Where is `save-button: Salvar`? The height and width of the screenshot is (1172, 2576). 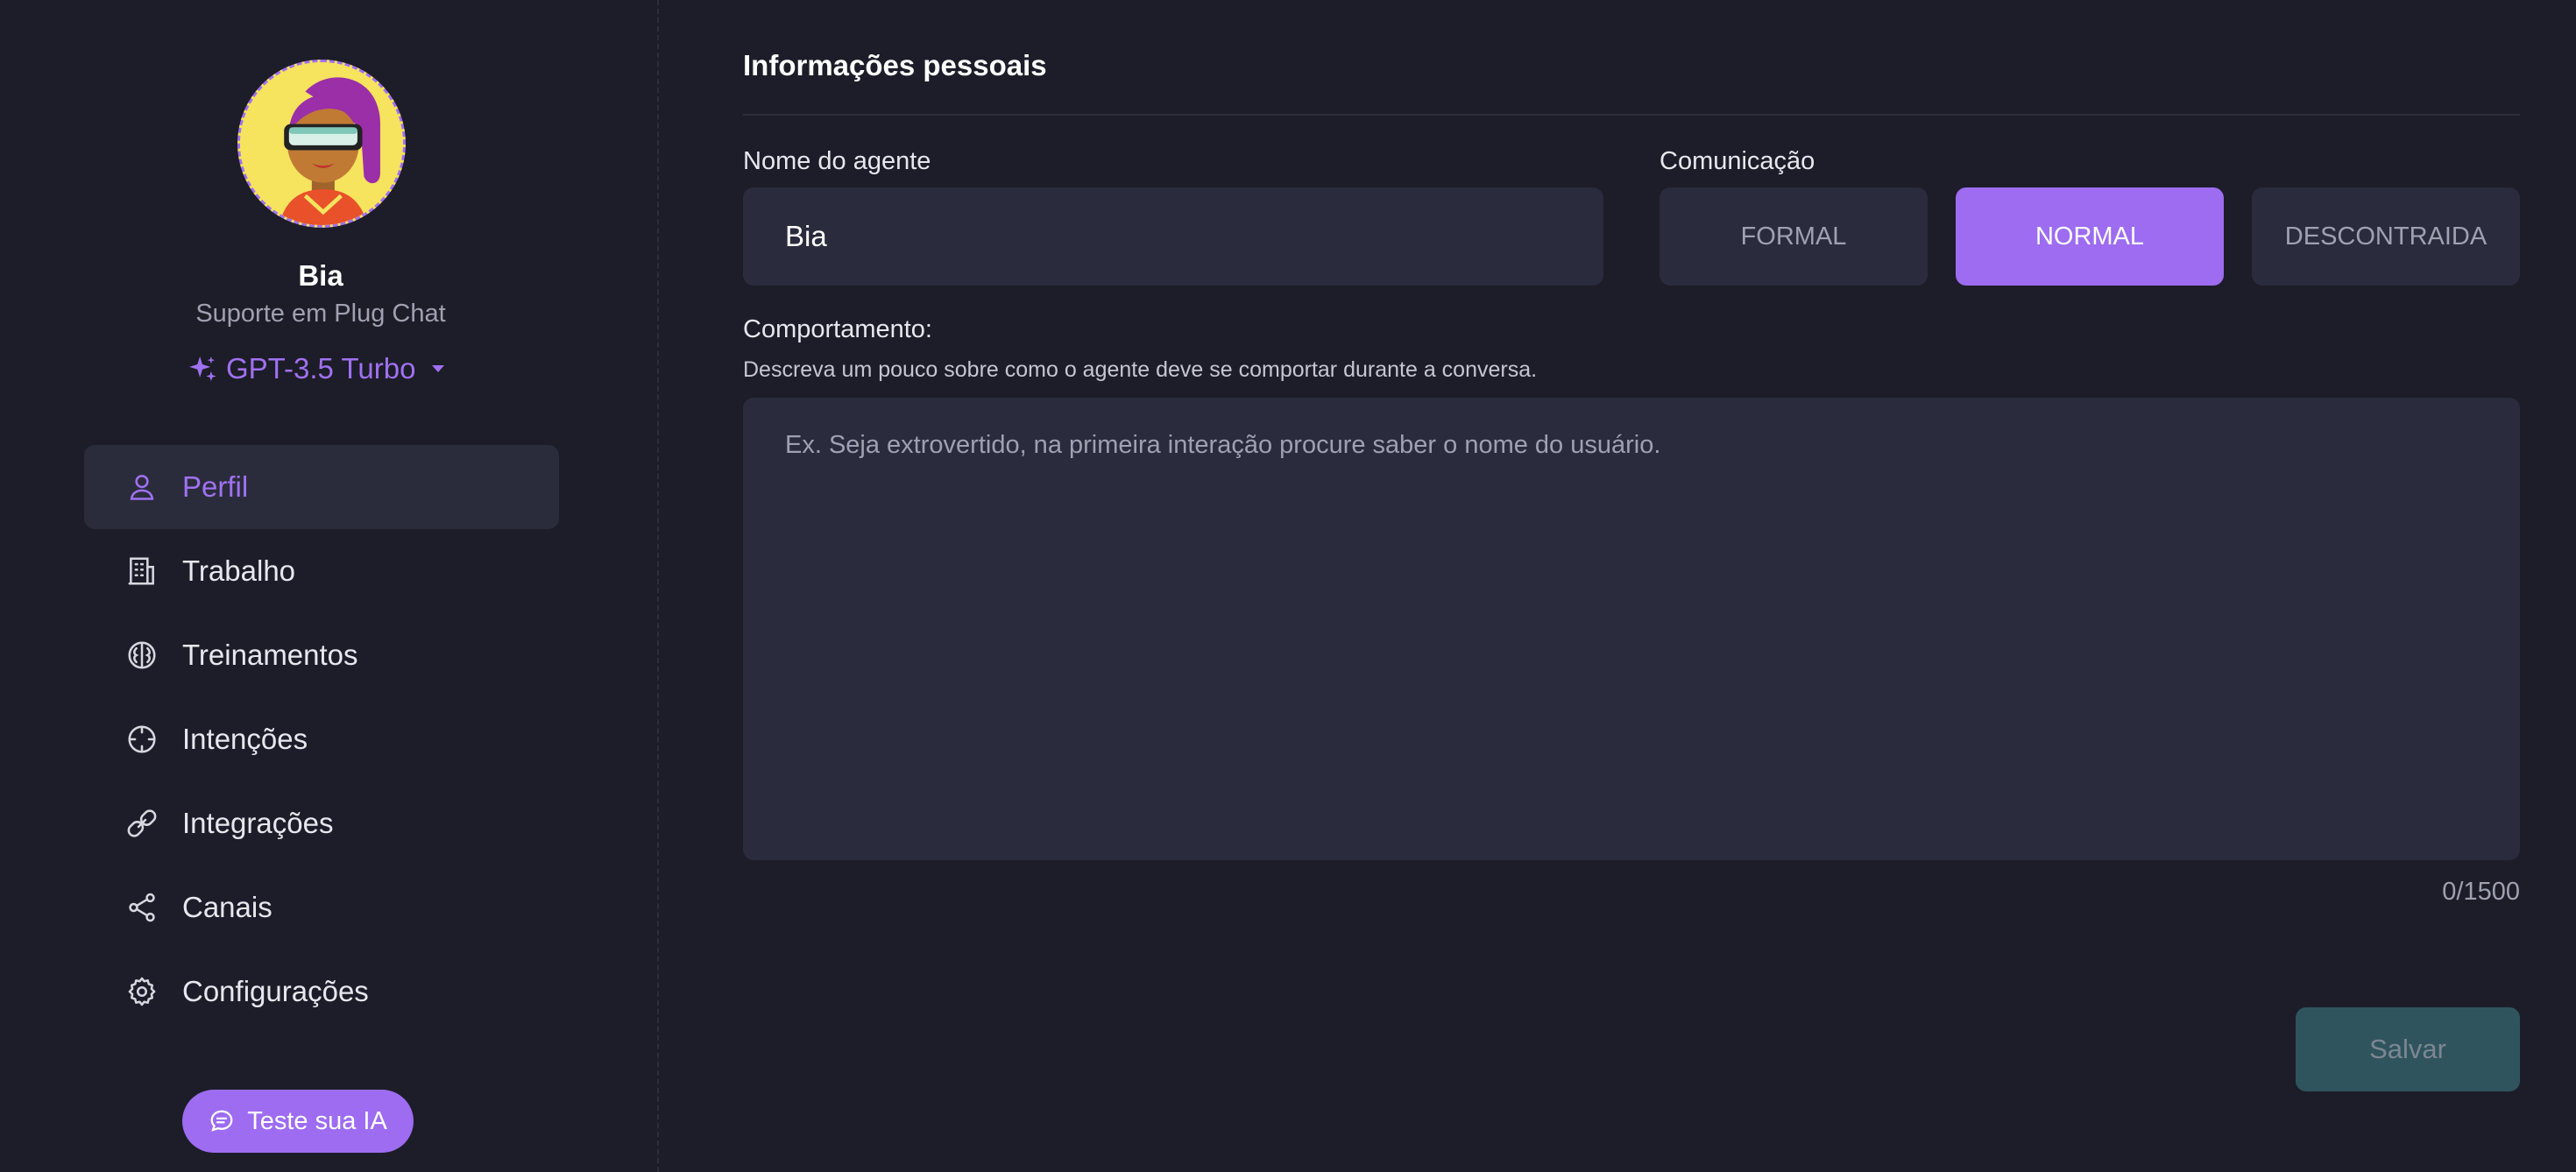 save-button: Salvar is located at coordinates (2408, 1049).